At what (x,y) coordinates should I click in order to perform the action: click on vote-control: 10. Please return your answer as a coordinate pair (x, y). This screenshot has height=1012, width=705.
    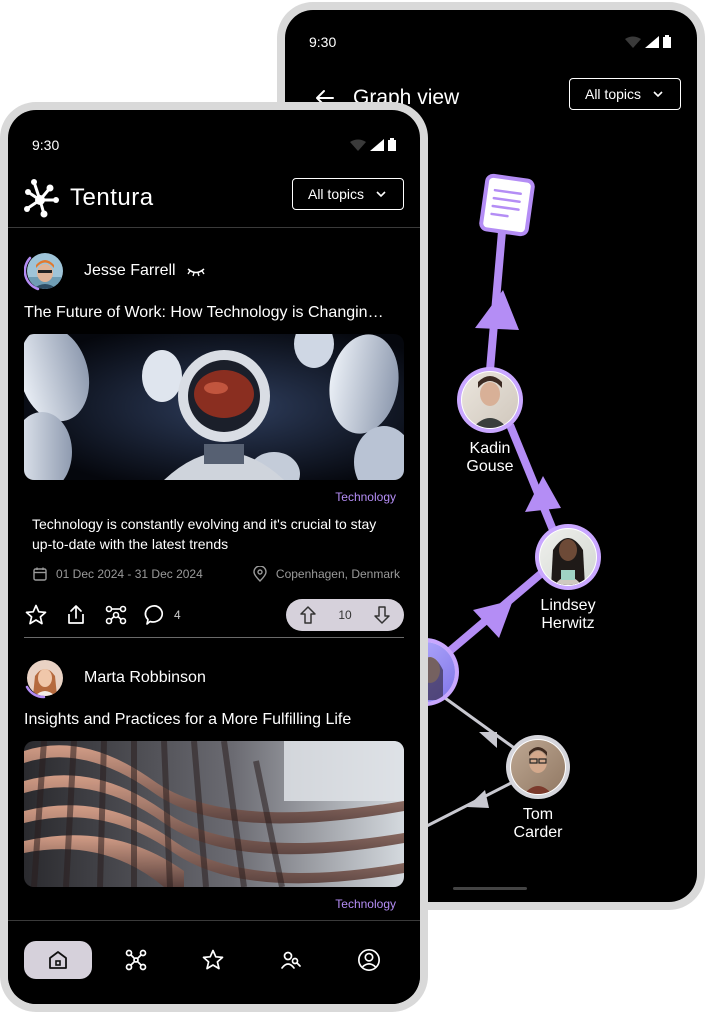
    Looking at the image, I should click on (345, 615).